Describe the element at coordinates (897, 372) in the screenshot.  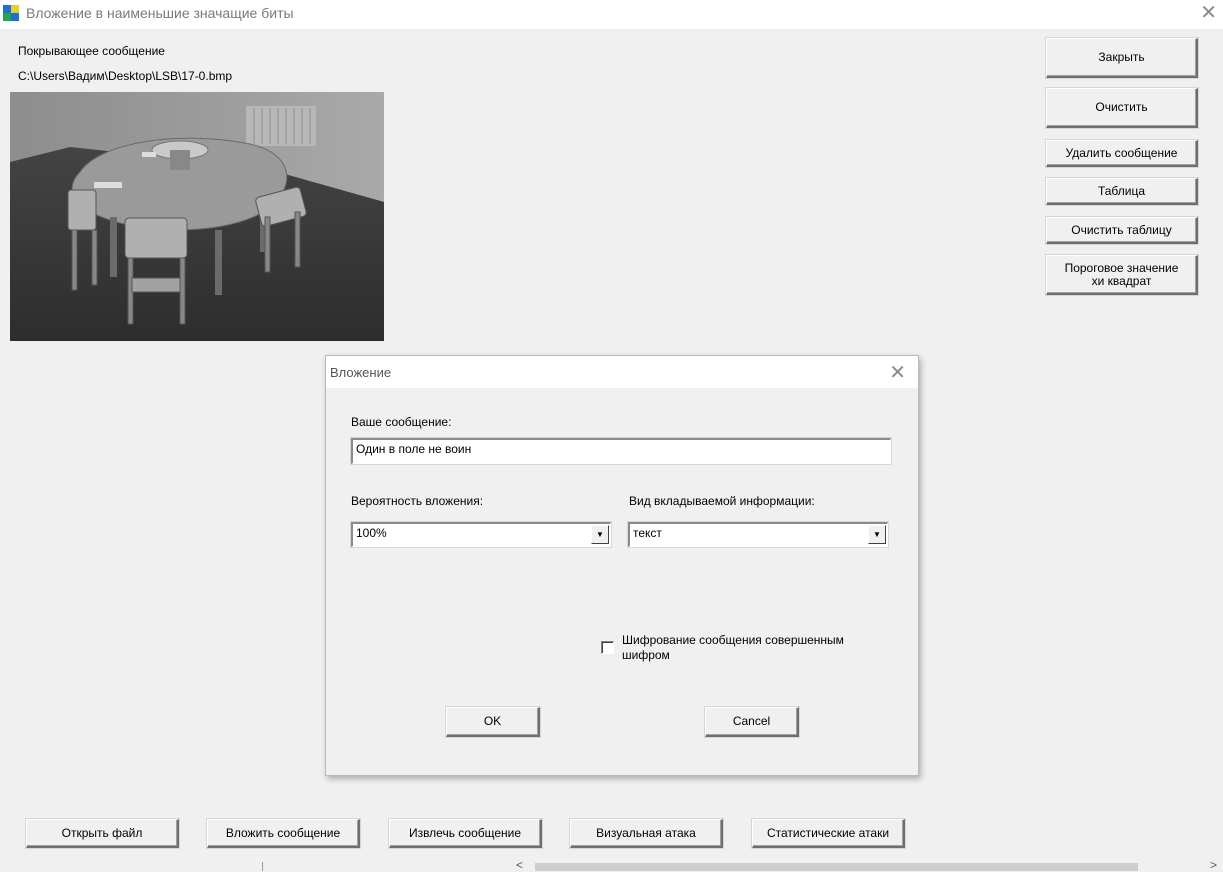
I see `dialog-close-icon: ✕` at that location.